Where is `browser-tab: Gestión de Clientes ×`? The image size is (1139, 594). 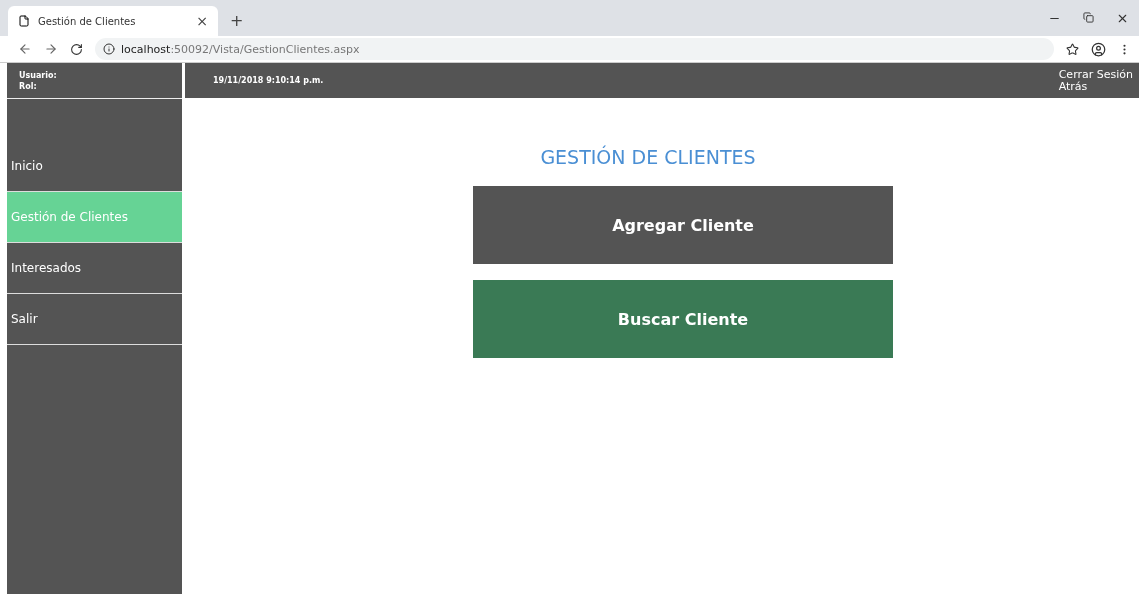
browser-tab: Gestión de Clientes × is located at coordinates (113, 21).